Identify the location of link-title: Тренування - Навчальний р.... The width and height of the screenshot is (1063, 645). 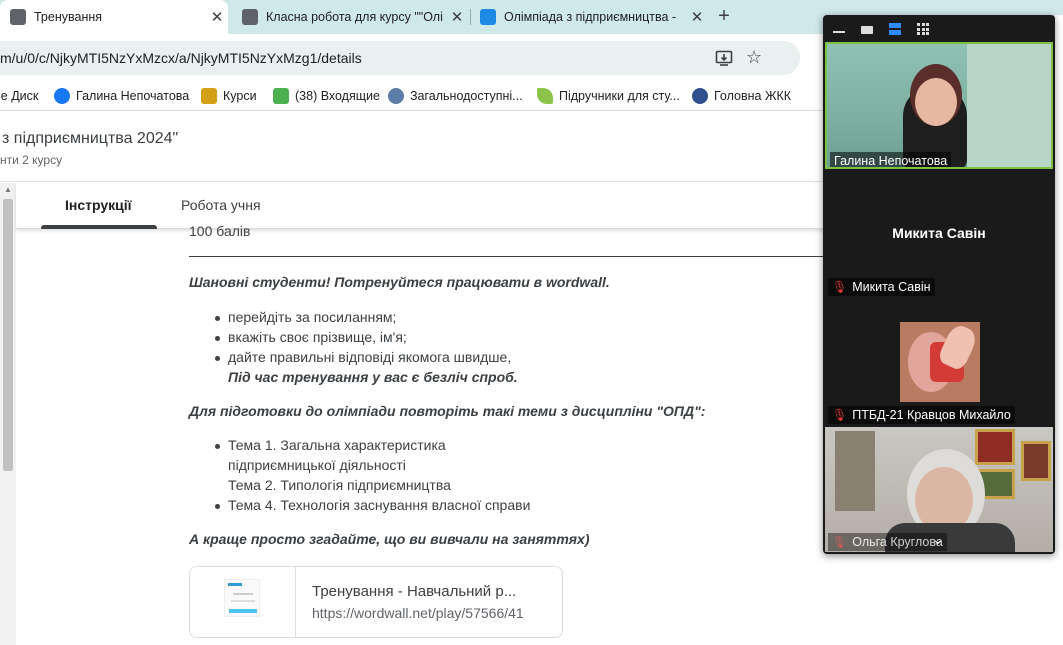
(414, 591).